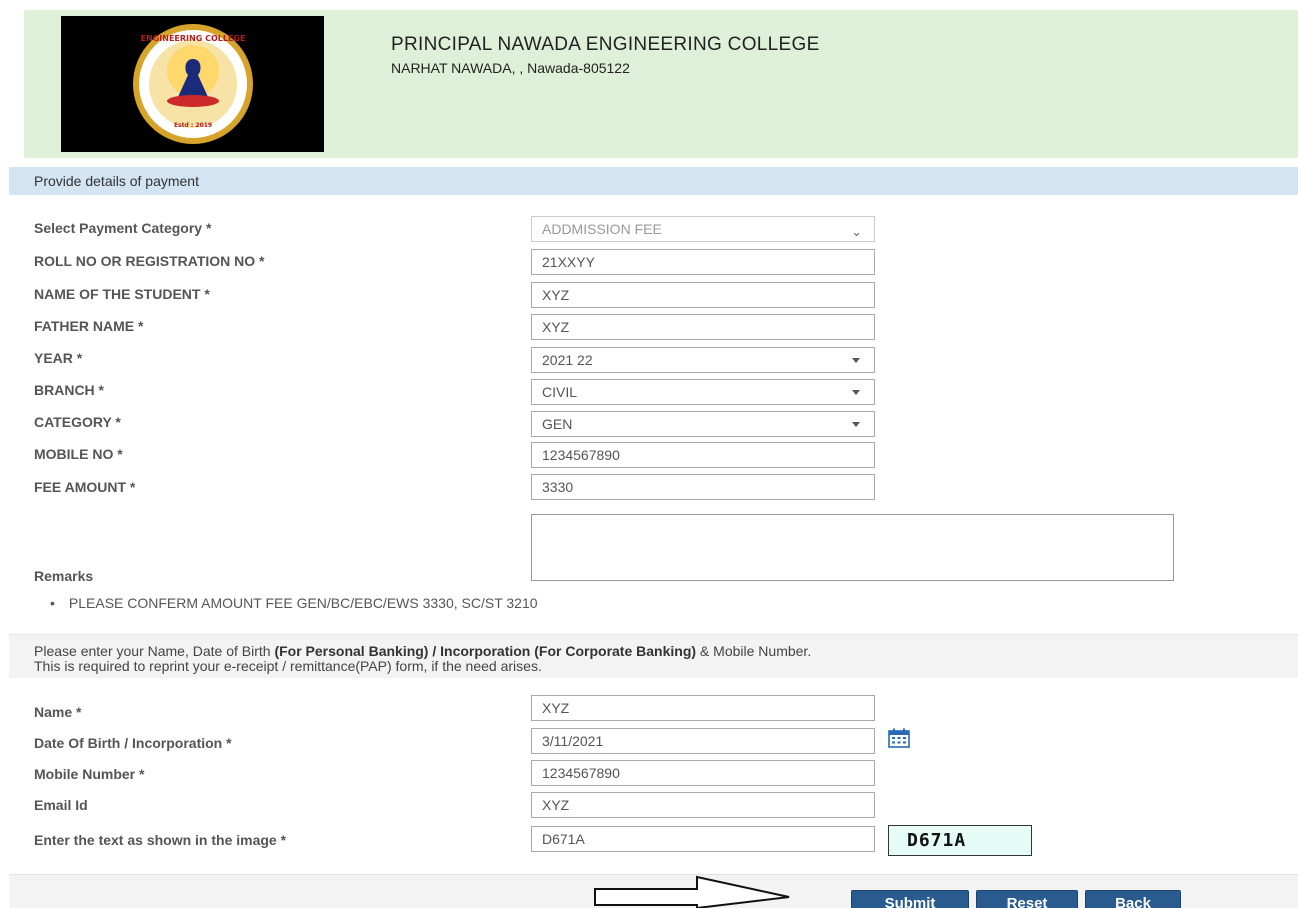 Image resolution: width=1298 pixels, height=908 pixels. What do you see at coordinates (703, 708) in the screenshot?
I see `name-input: XYZ` at bounding box center [703, 708].